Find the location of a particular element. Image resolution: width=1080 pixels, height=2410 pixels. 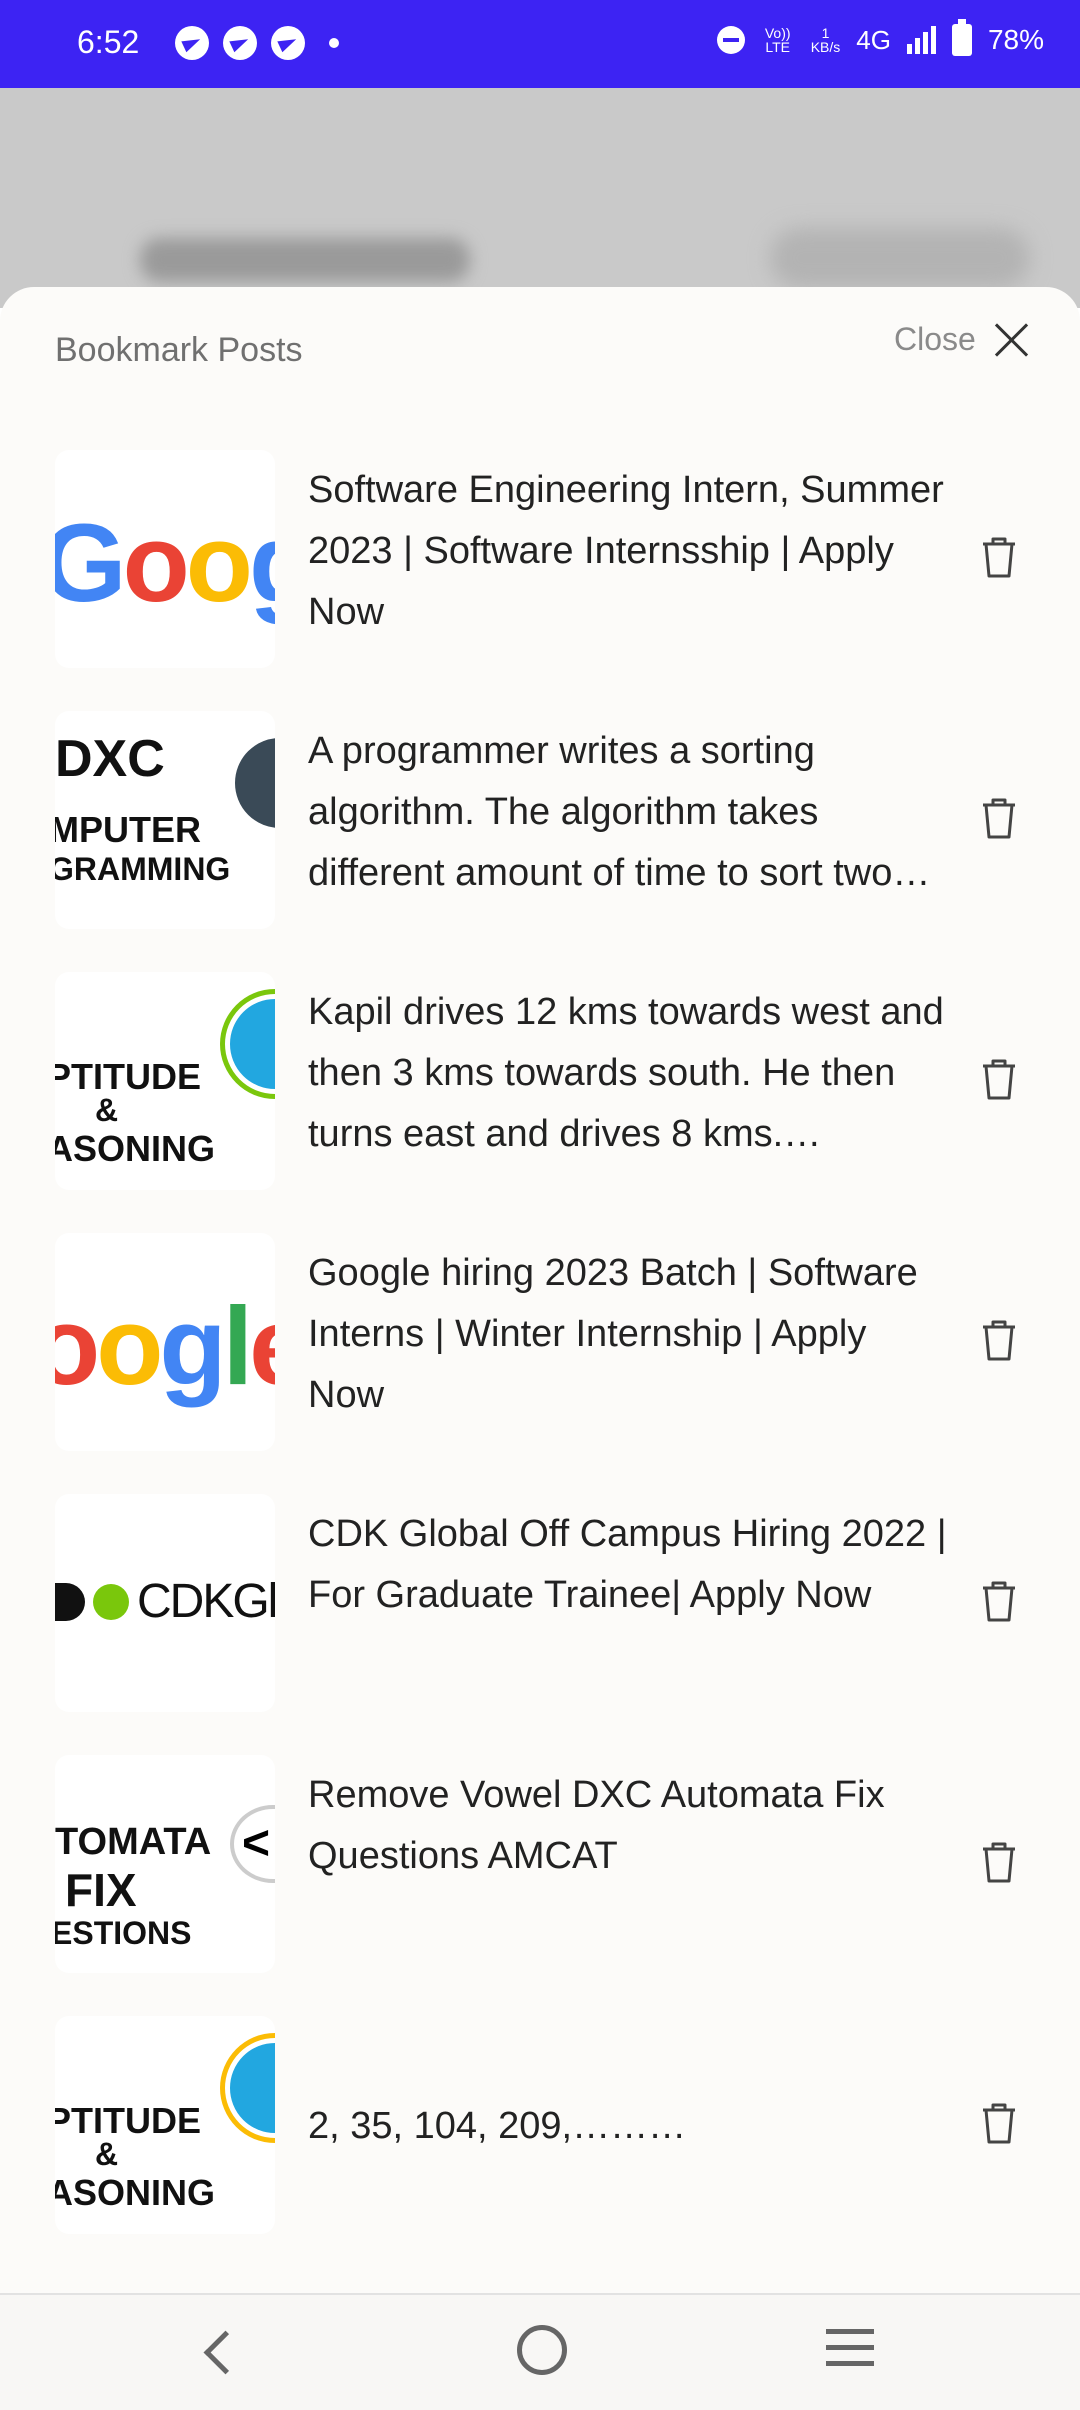

post-thumbnail: DXC MPUTER GRAMMING is located at coordinates (165, 820).